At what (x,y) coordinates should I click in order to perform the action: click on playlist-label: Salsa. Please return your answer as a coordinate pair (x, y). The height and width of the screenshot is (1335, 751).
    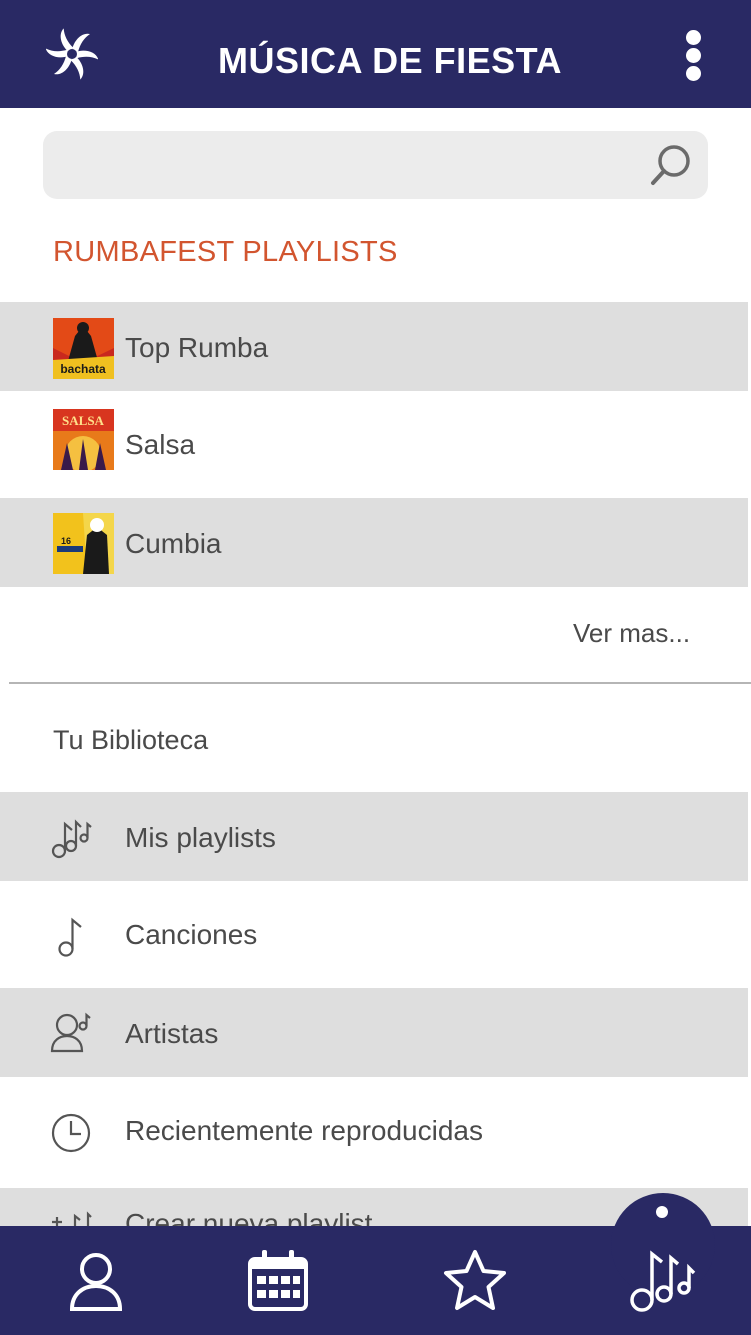
    Looking at the image, I should click on (160, 444).